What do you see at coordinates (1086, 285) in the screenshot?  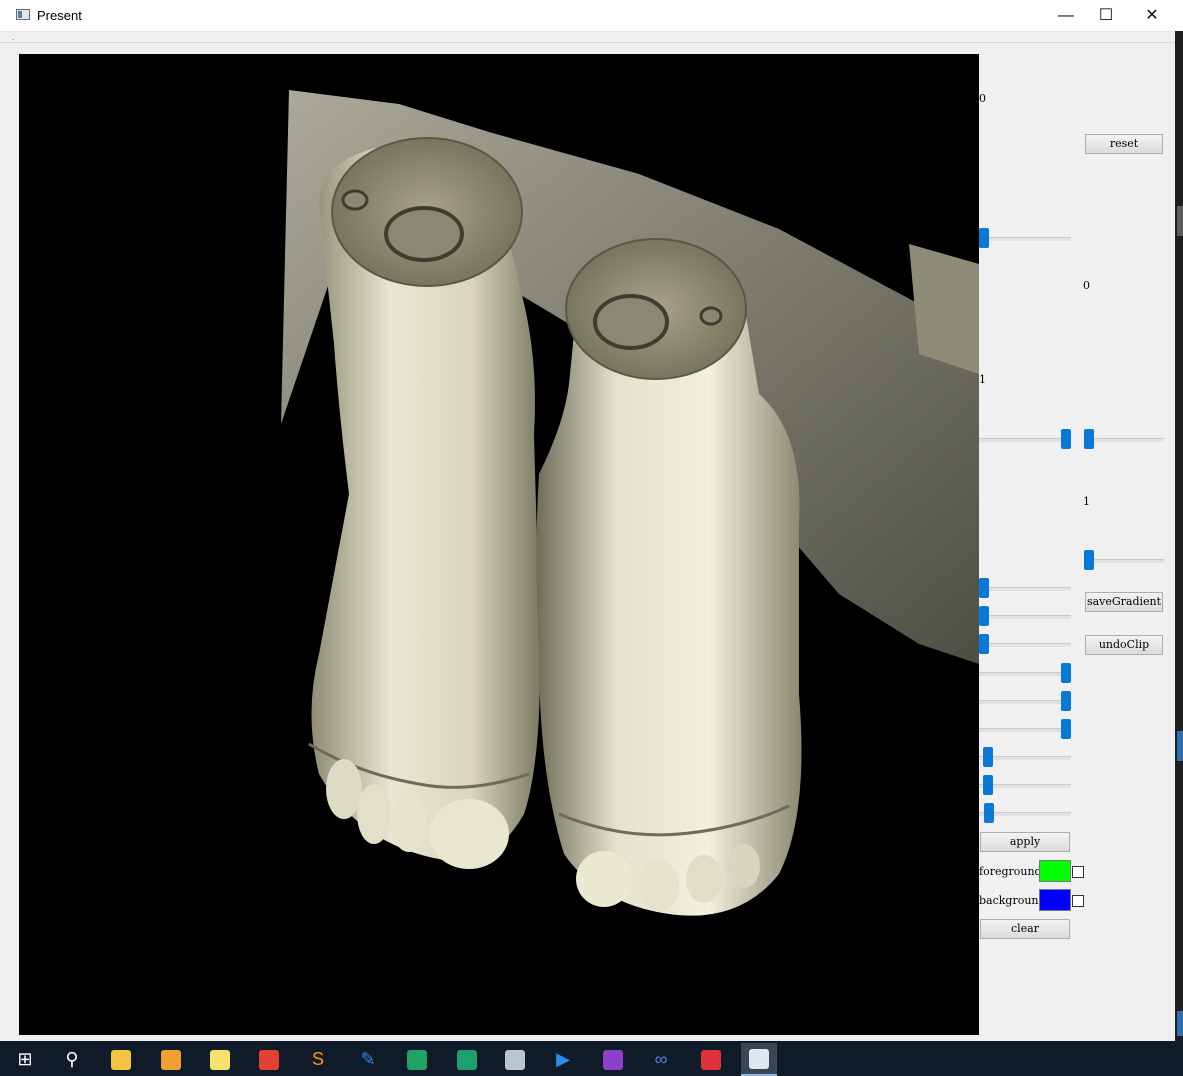 I see `value-label-right: 0` at bounding box center [1086, 285].